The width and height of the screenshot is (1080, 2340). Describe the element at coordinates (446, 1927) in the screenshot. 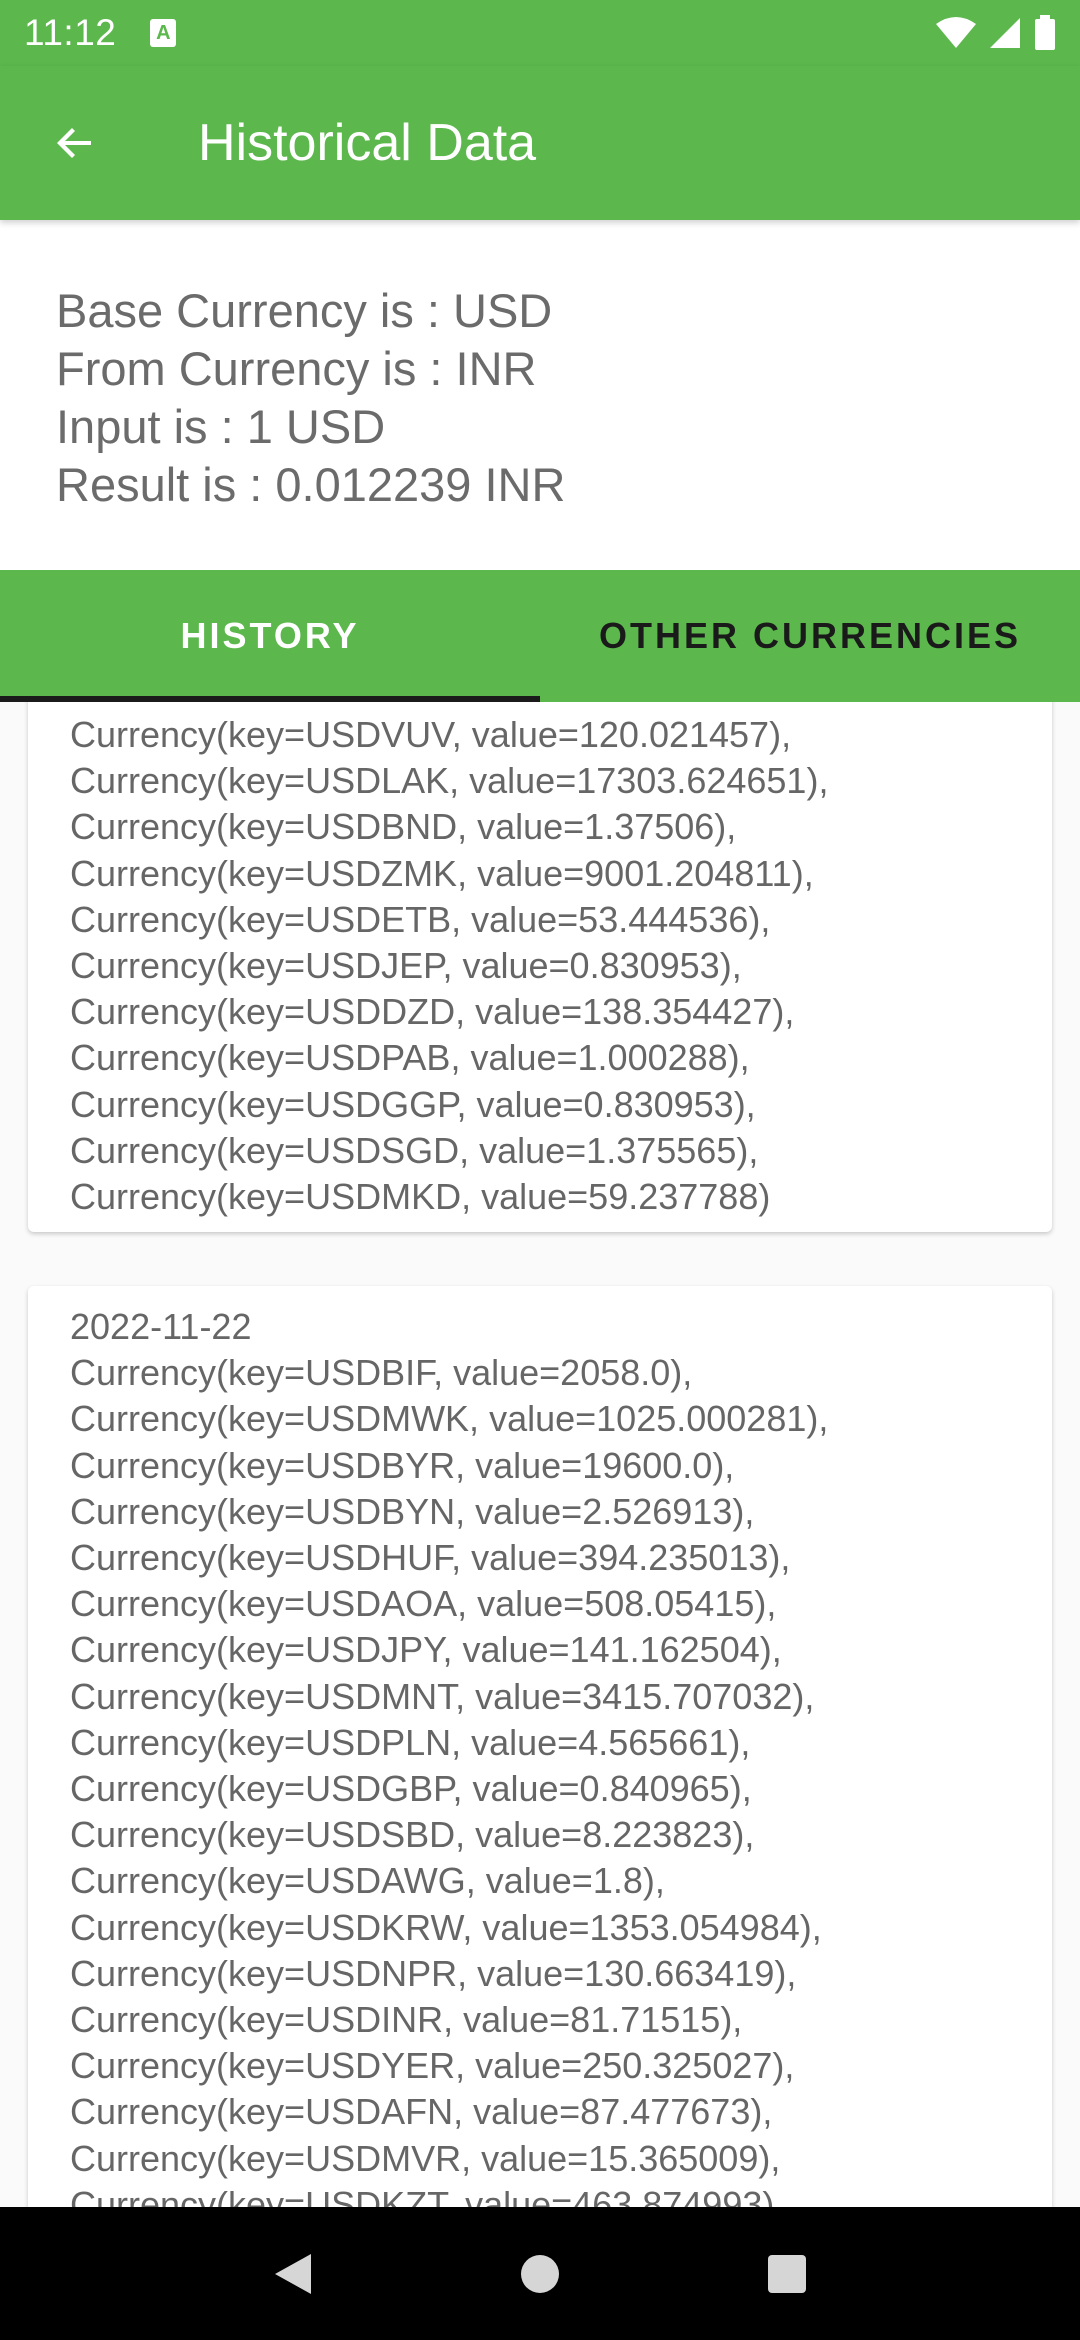

I see `currency-line: Currency(key=USDKRW, value=1353.054984),` at that location.